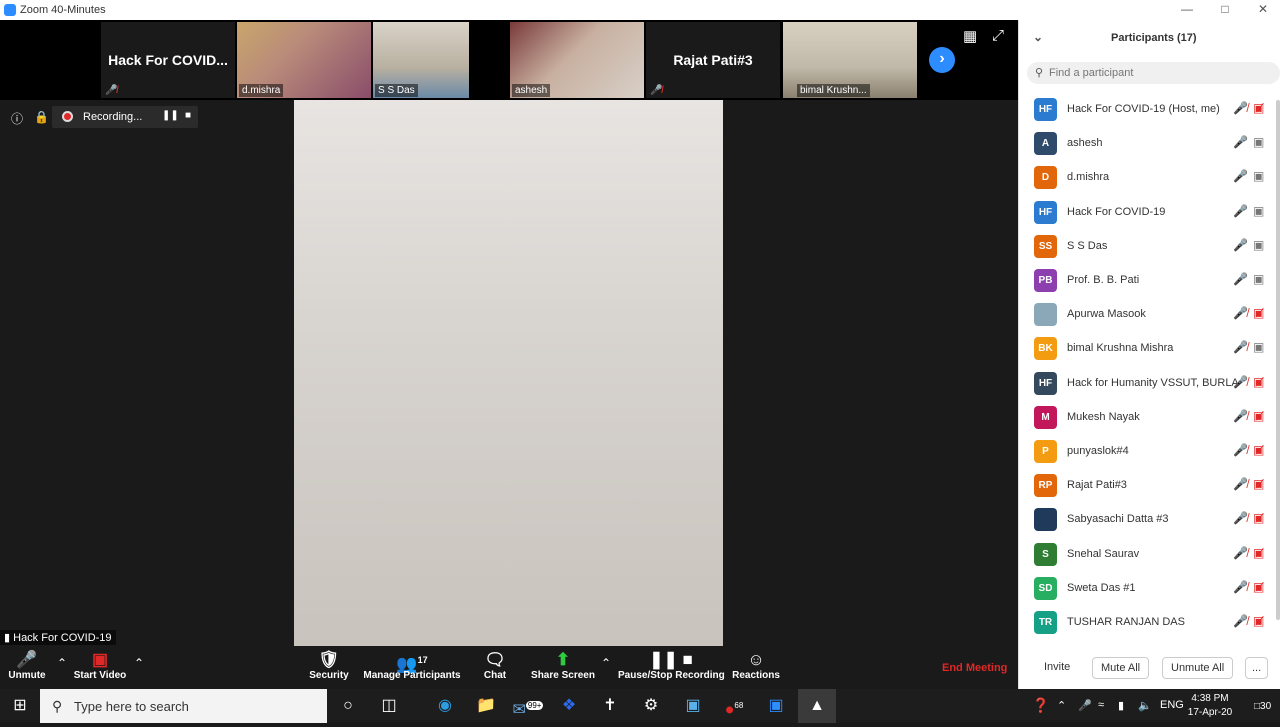  Describe the element at coordinates (495, 667) in the screenshot. I see `chat-button: 🗨 Chat` at that location.